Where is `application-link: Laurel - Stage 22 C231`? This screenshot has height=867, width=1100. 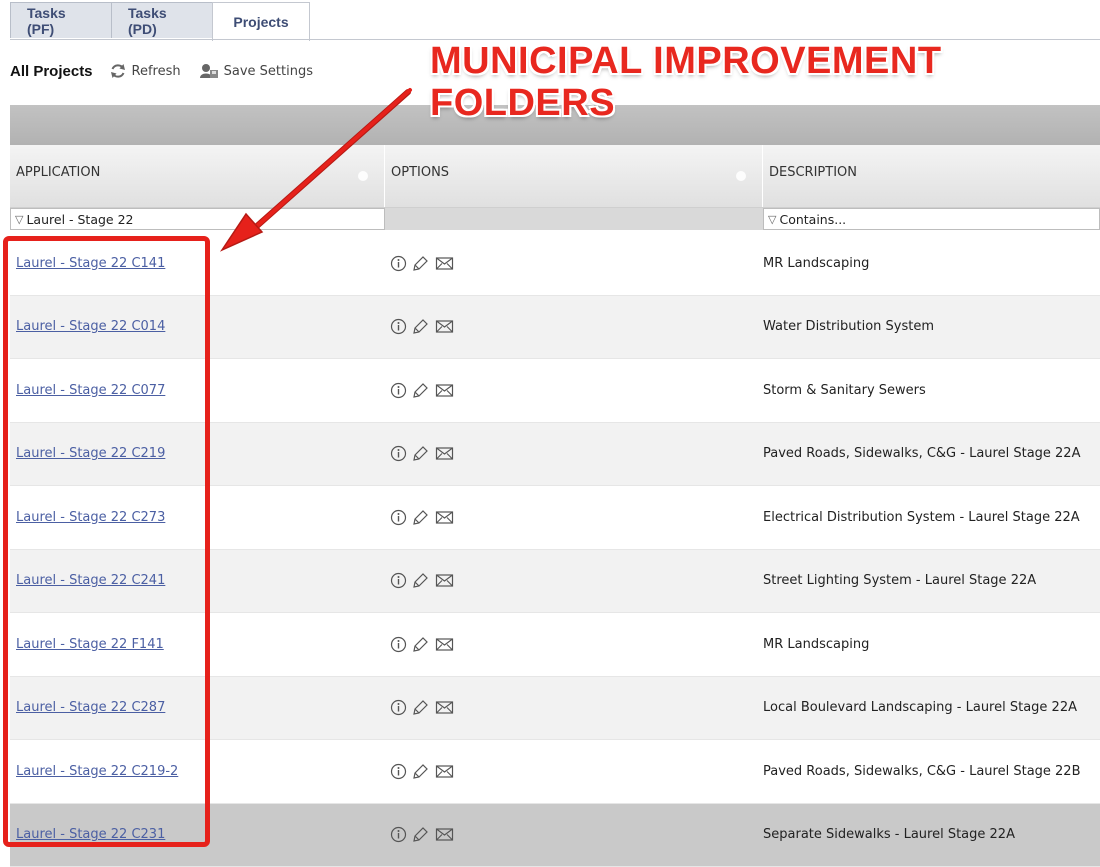
application-link: Laurel - Stage 22 C231 is located at coordinates (90, 834).